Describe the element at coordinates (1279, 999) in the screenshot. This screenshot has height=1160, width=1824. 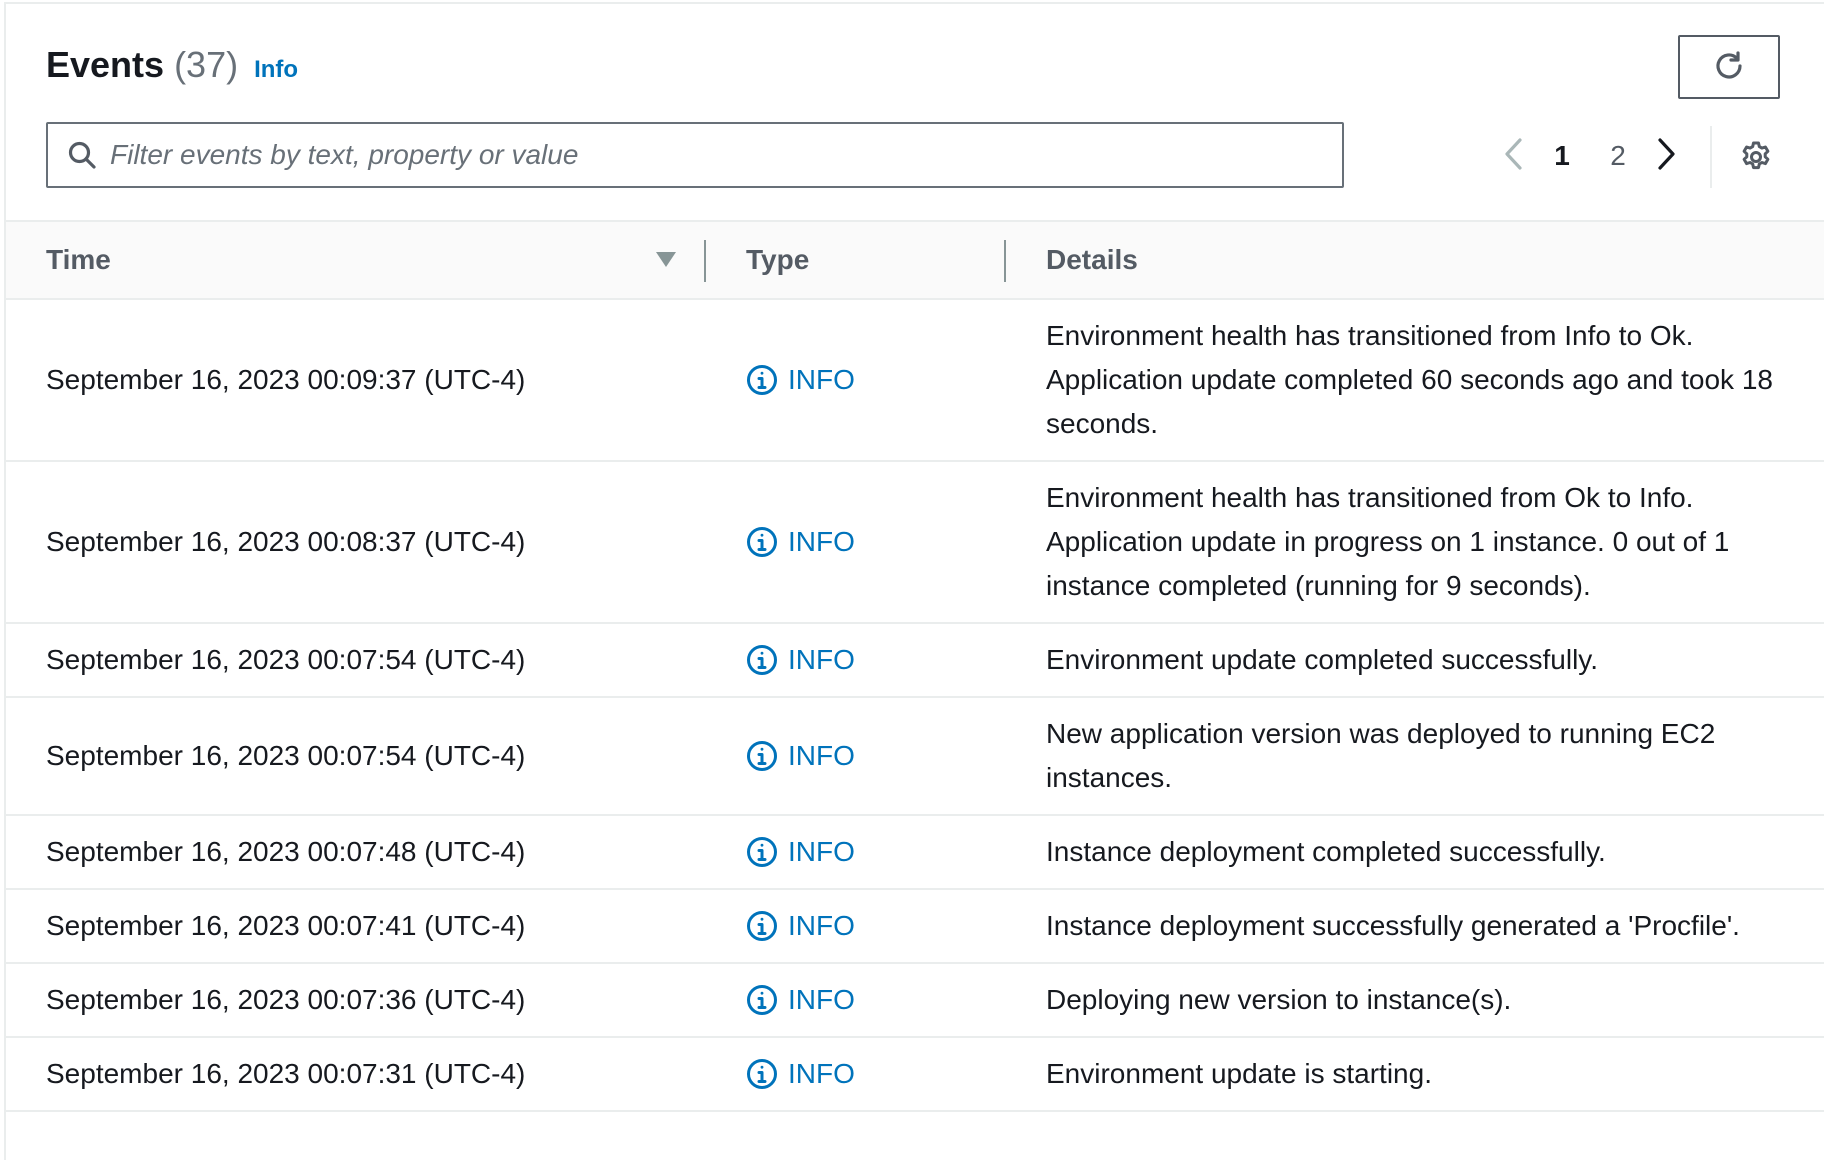
I see `event-details: Deploying new version to instance(s).` at that location.